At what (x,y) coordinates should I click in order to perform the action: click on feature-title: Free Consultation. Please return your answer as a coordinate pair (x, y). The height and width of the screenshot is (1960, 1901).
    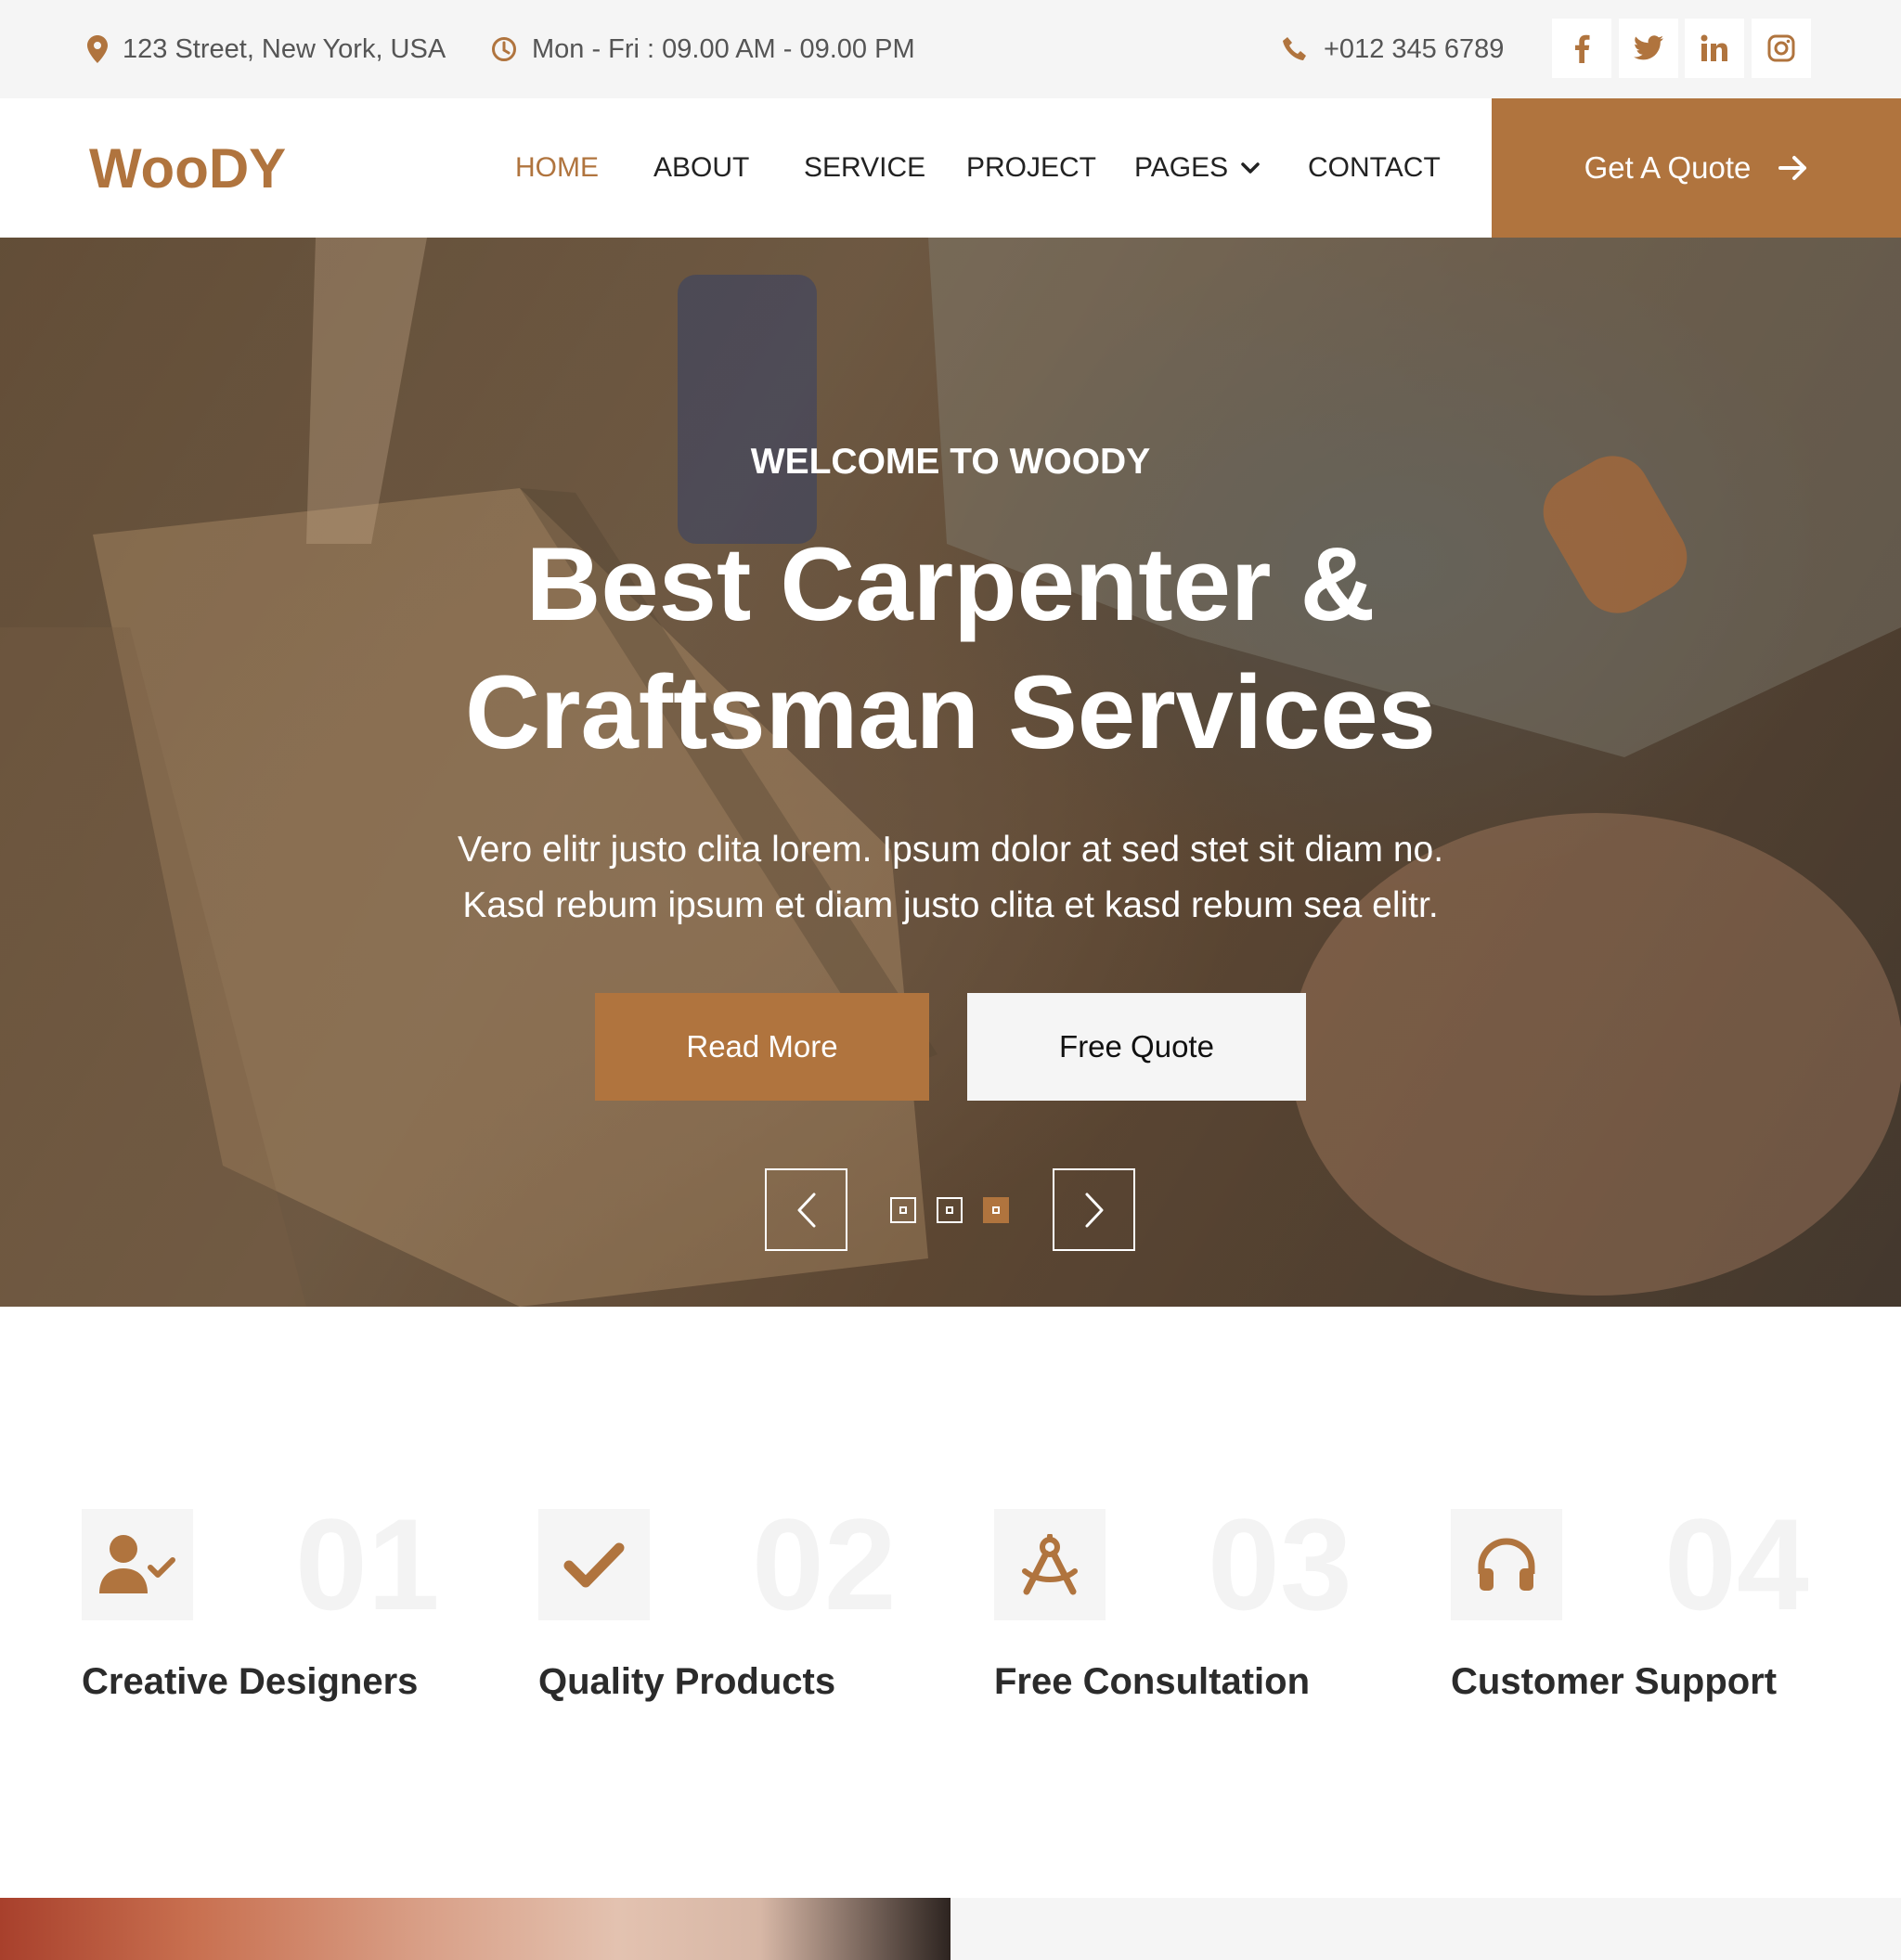
    Looking at the image, I should click on (1152, 1681).